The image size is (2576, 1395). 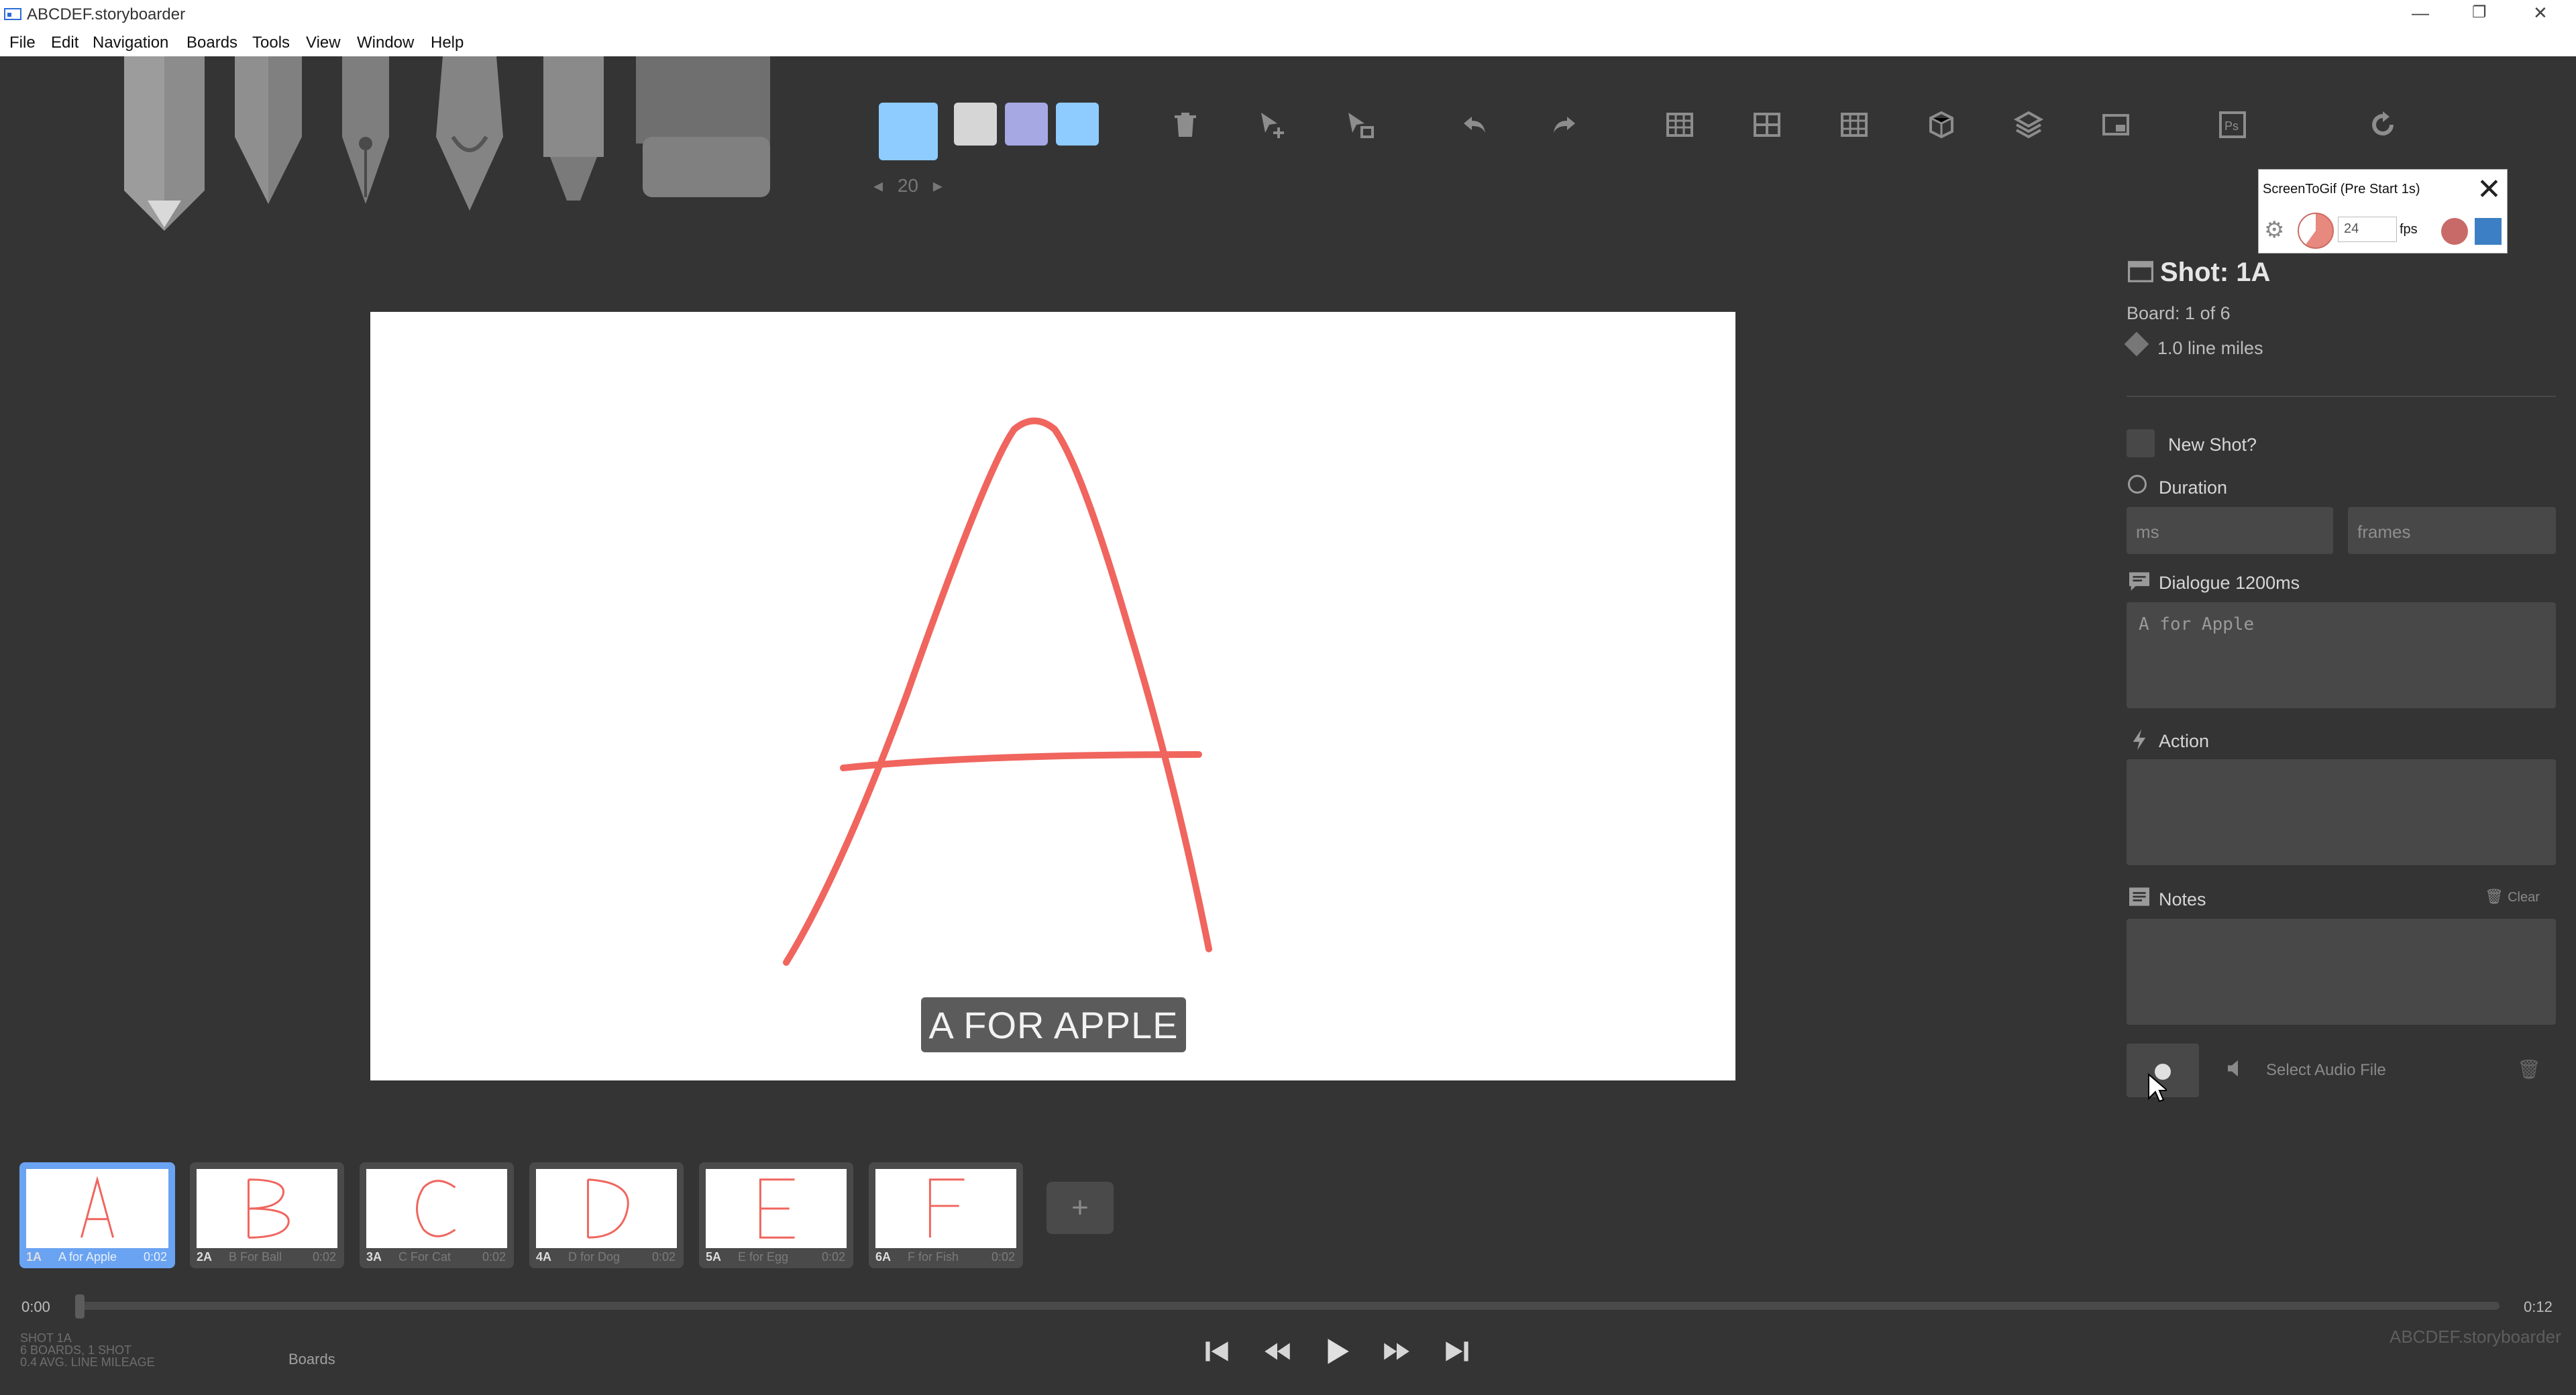 I want to click on playhead, so click(x=80, y=1306).